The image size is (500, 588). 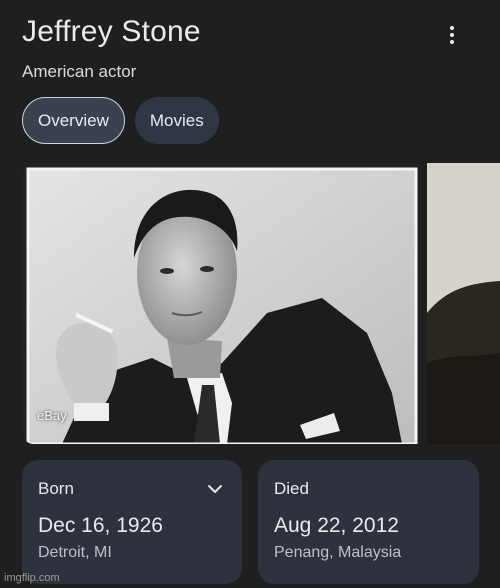 I want to click on watermark: imgflip.com, so click(x=32, y=578).